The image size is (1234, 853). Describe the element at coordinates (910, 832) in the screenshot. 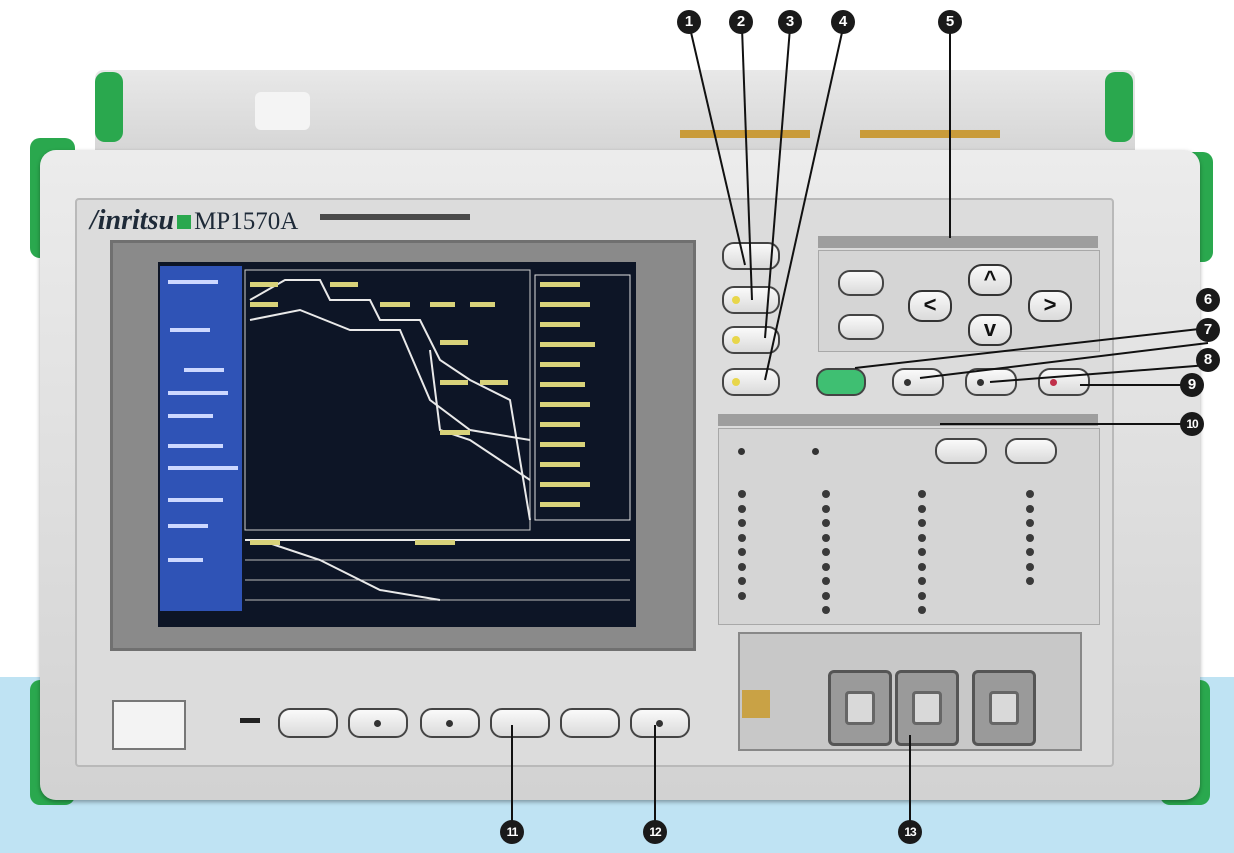

I see `callout-13: 13` at that location.